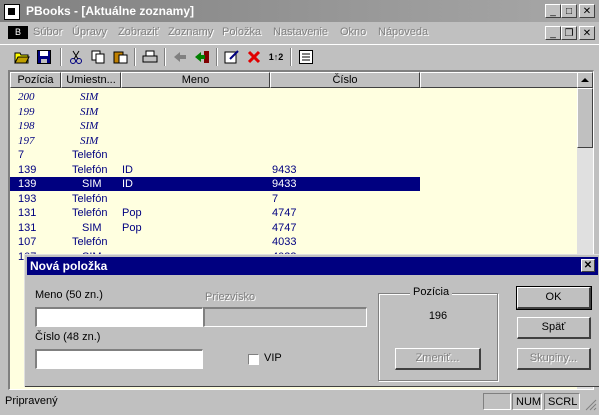 This screenshot has height=415, width=599. What do you see at coordinates (119, 359) in the screenshot?
I see `number-input` at bounding box center [119, 359].